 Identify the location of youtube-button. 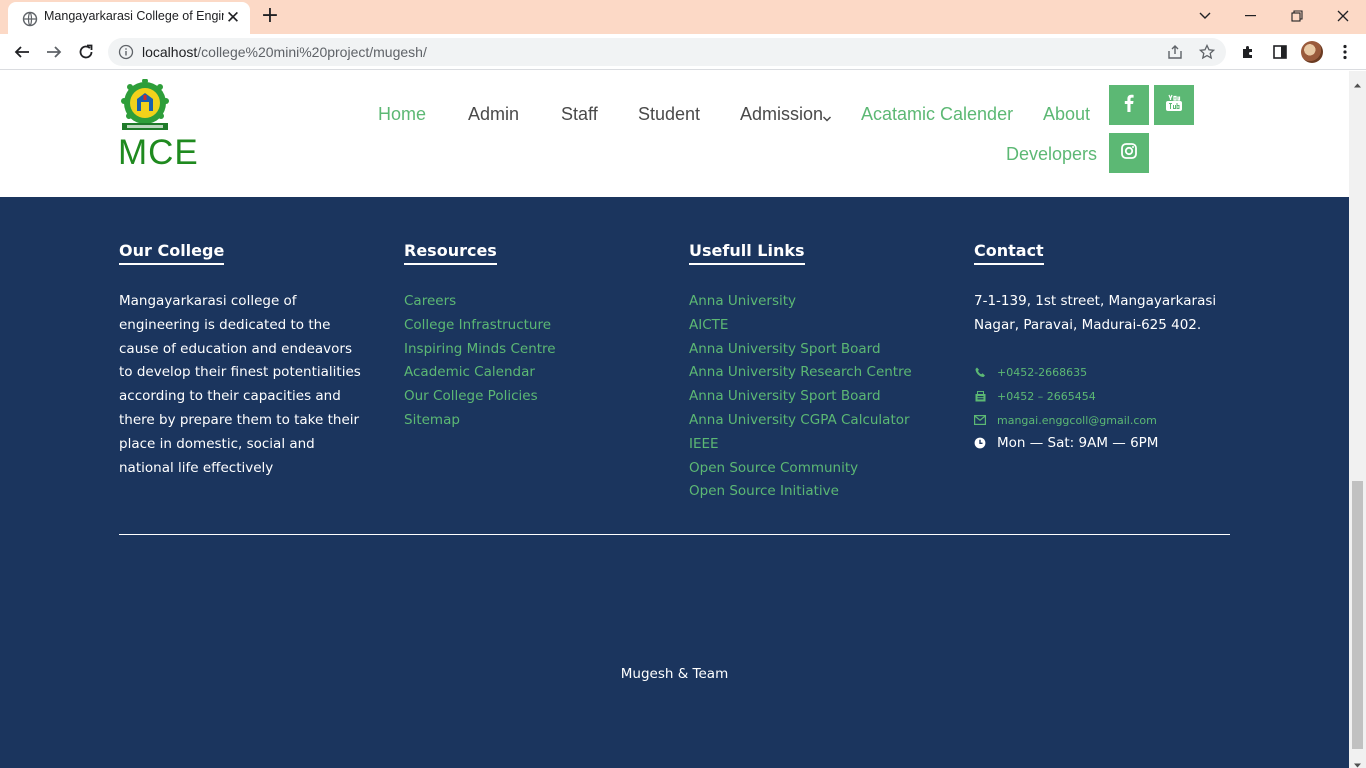
(1174, 105).